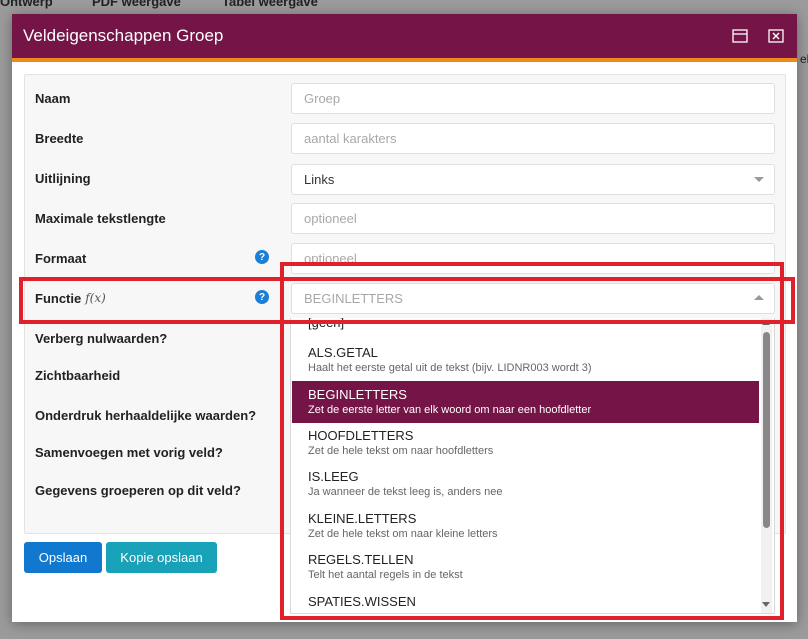  What do you see at coordinates (740, 36) in the screenshot?
I see `maximize-icon` at bounding box center [740, 36].